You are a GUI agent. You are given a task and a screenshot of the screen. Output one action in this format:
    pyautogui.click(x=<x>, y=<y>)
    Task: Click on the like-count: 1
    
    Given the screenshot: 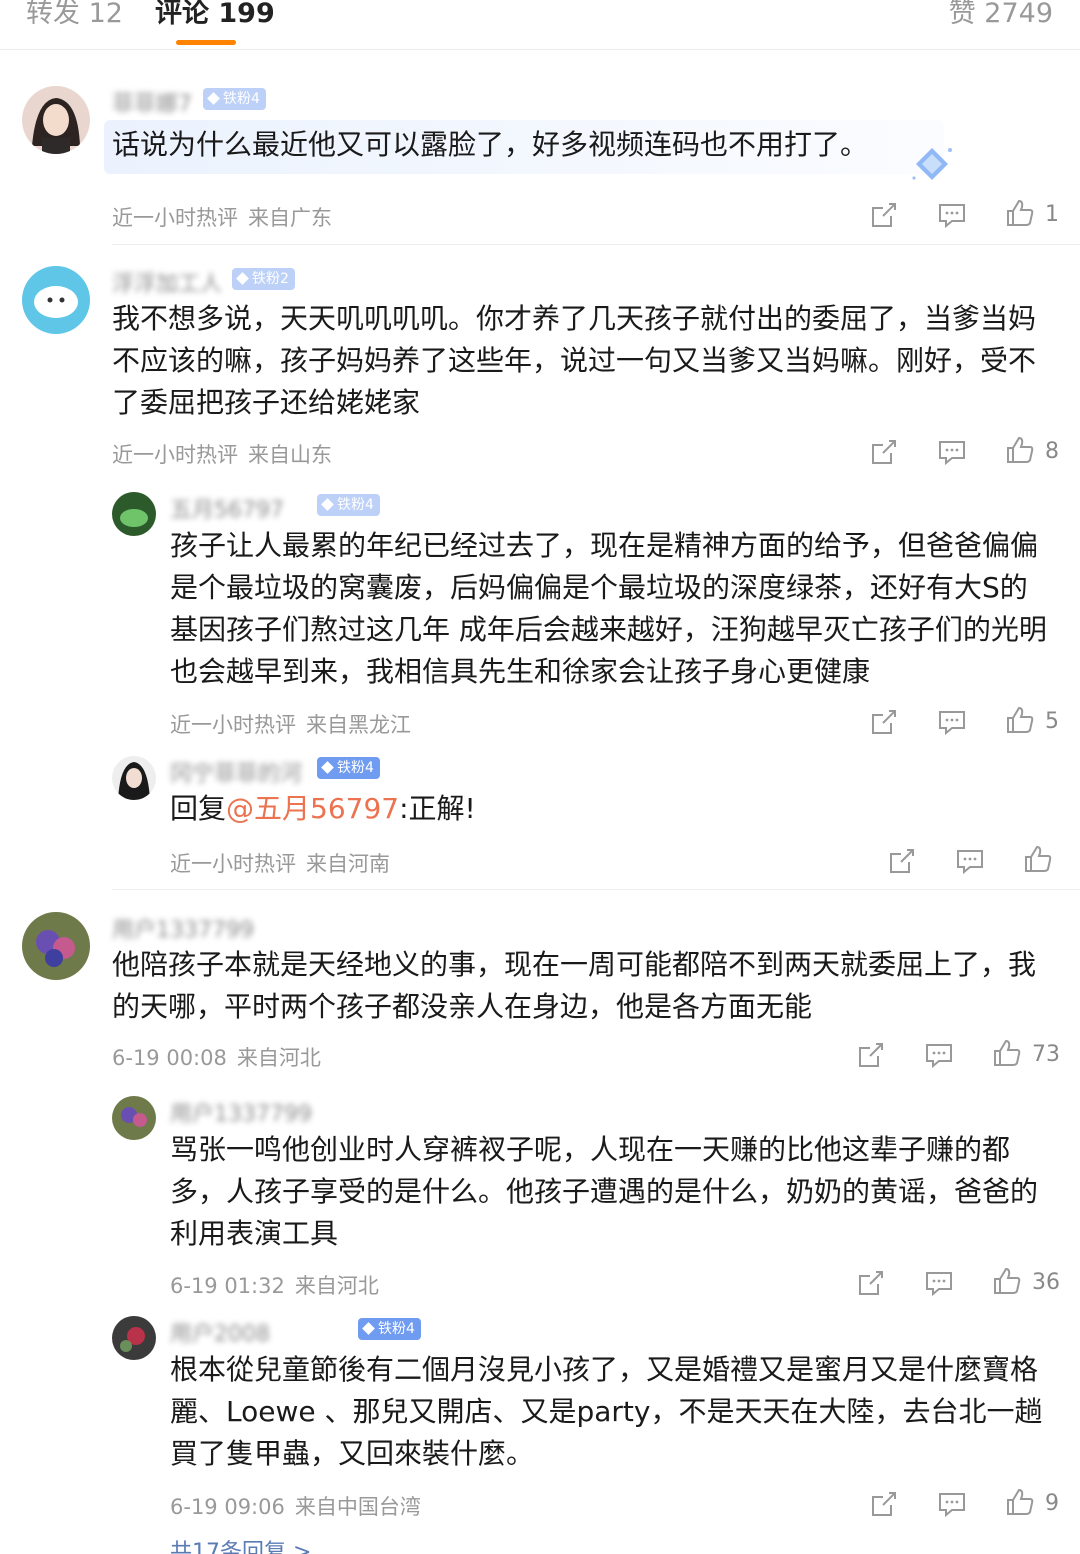 What is the action you would take?
    pyautogui.click(x=1052, y=214)
    